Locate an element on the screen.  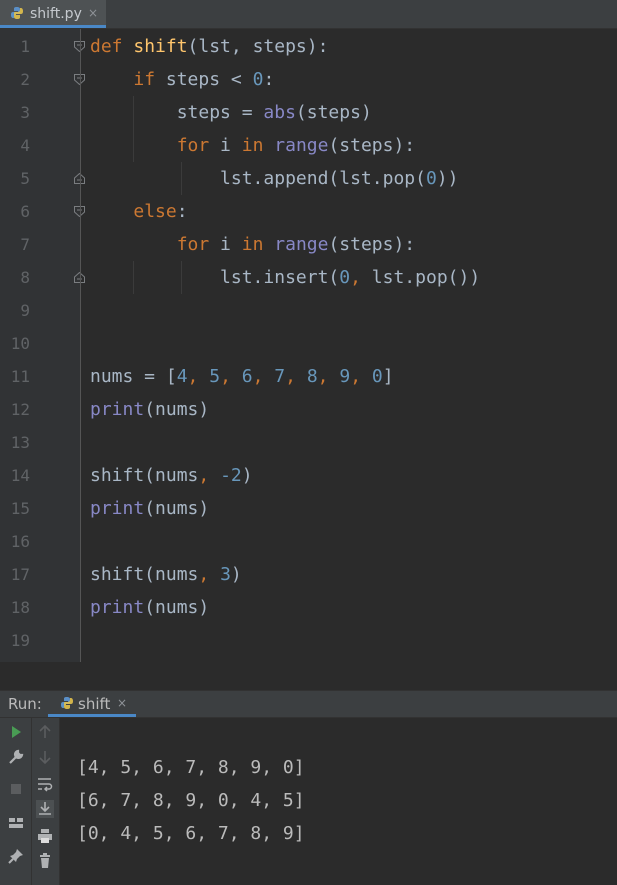
run-label: Run: is located at coordinates (25, 704).